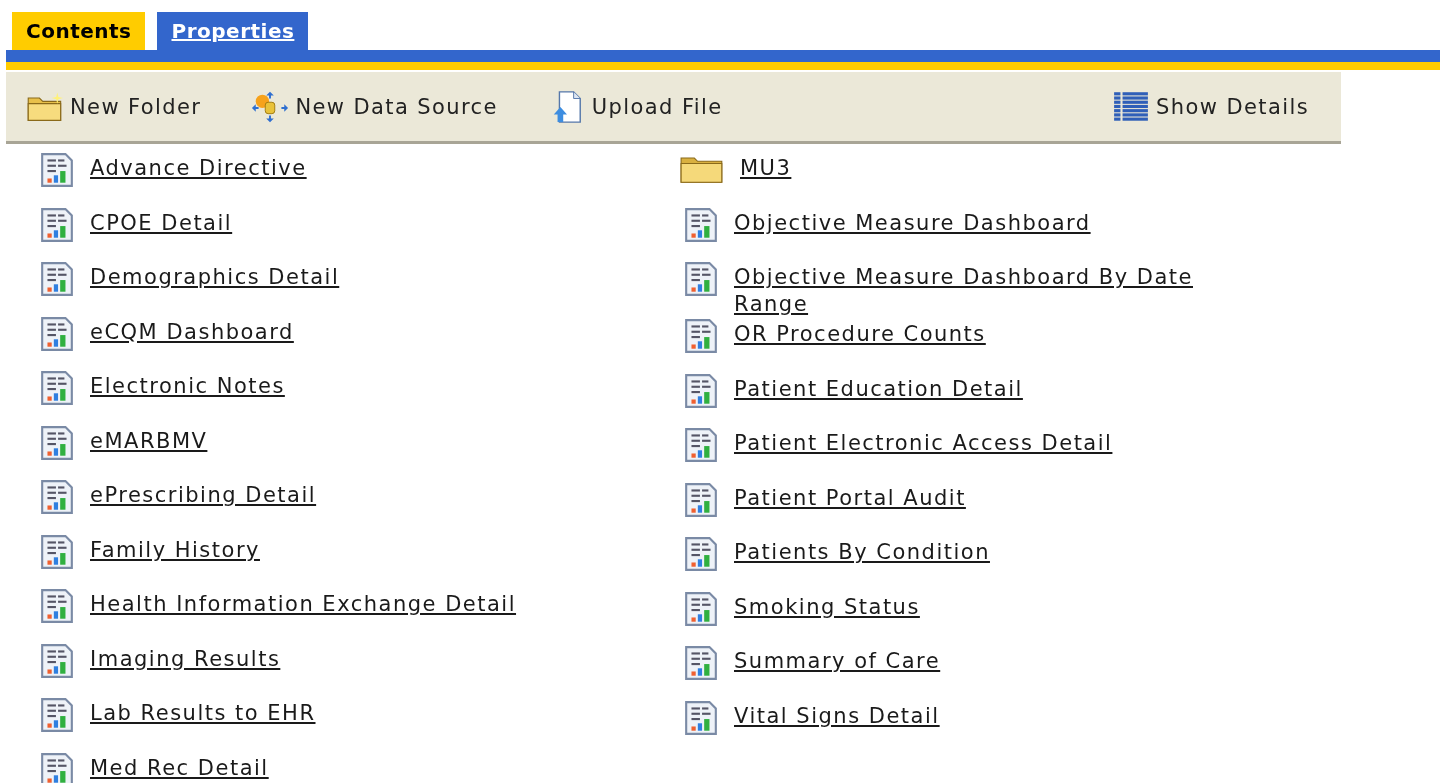 The height and width of the screenshot is (783, 1440). What do you see at coordinates (203, 495) in the screenshot?
I see `report-link: ePrescribing Detail` at bounding box center [203, 495].